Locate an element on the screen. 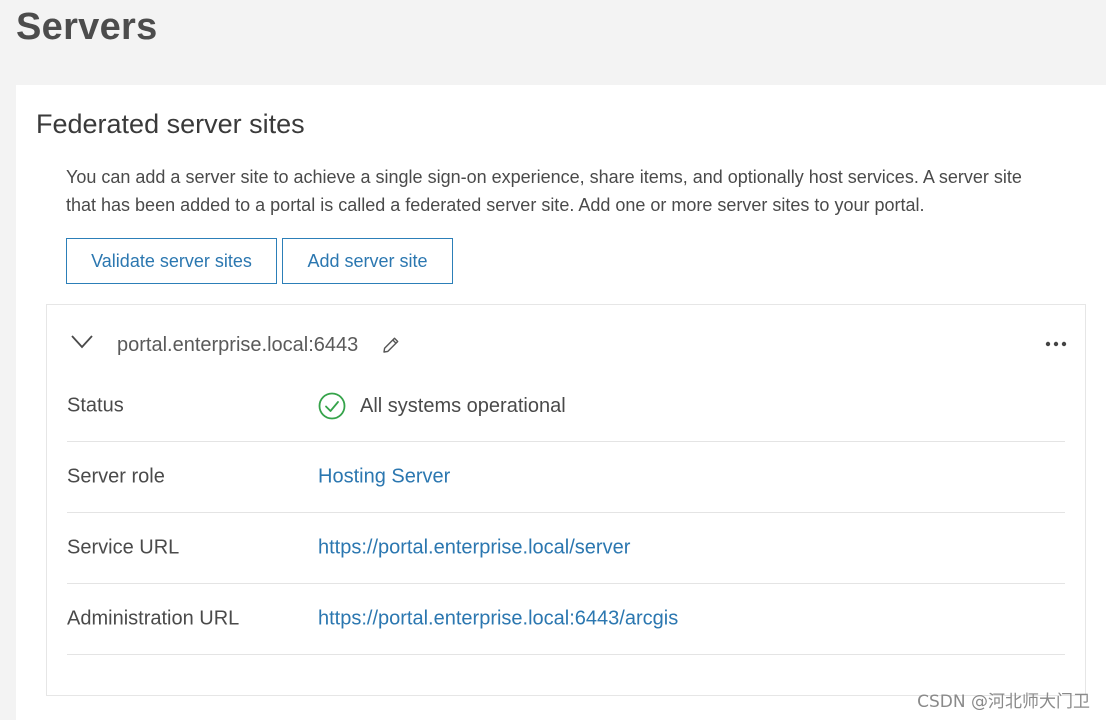  status-text: All systems operational is located at coordinates (463, 405).